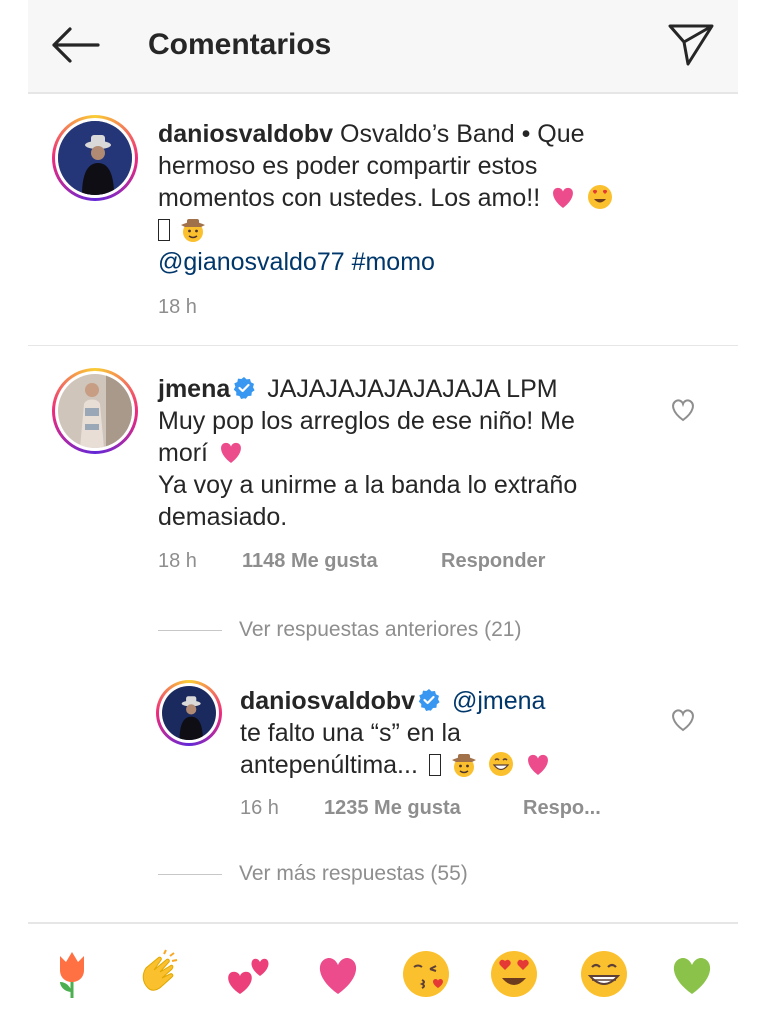  I want to click on reply-time: 16 h, so click(259, 808).